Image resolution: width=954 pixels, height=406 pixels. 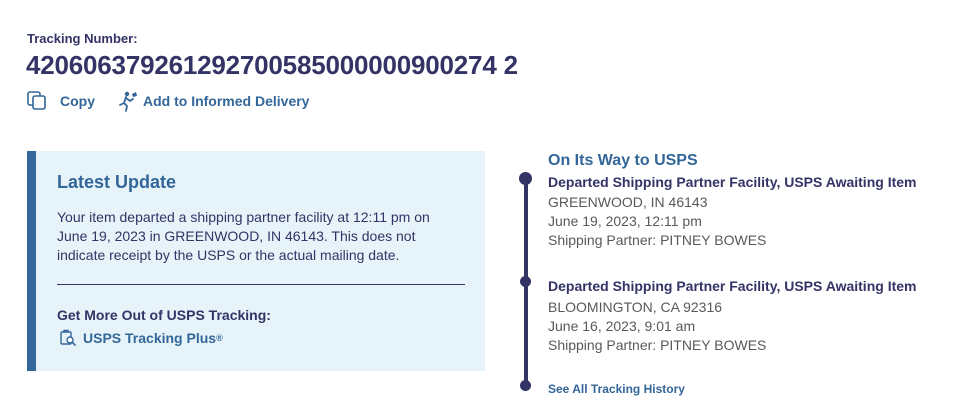 I want to click on tracking-plus-icon, so click(x=68, y=338).